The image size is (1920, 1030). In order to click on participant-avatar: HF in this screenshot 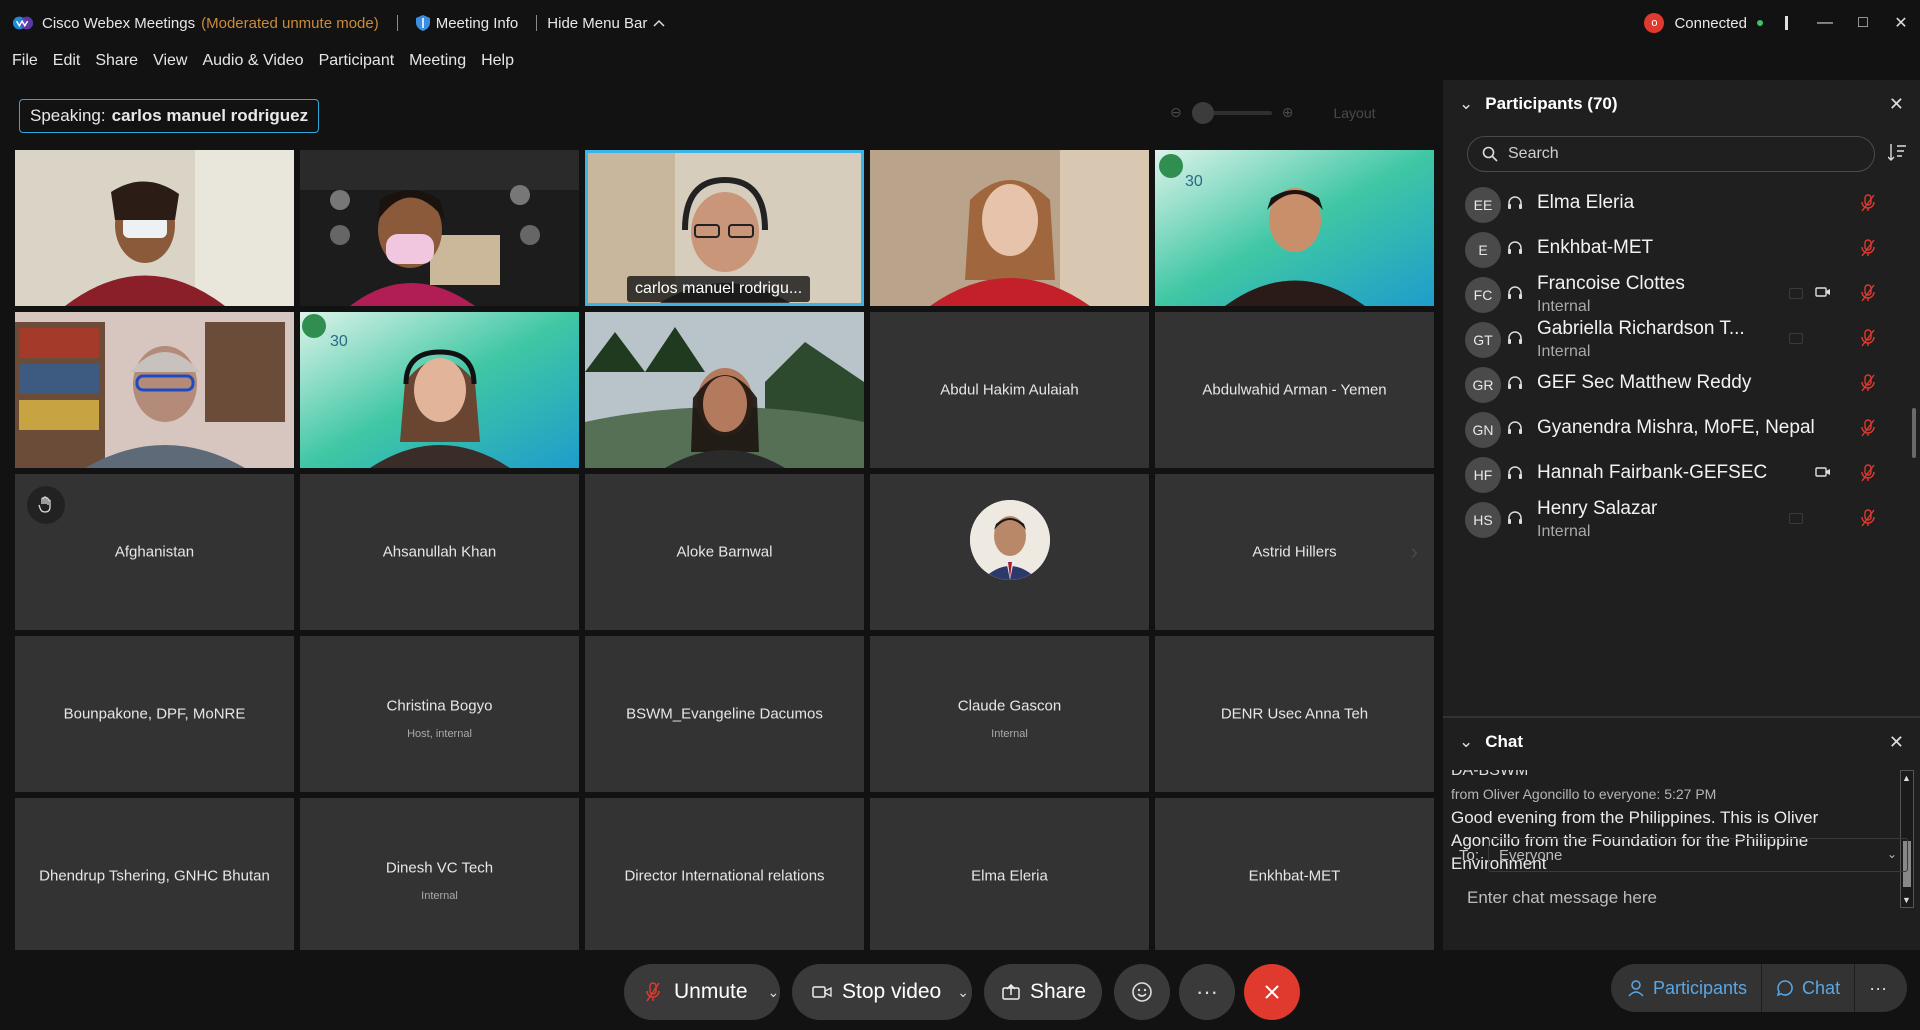, I will do `click(1483, 475)`.